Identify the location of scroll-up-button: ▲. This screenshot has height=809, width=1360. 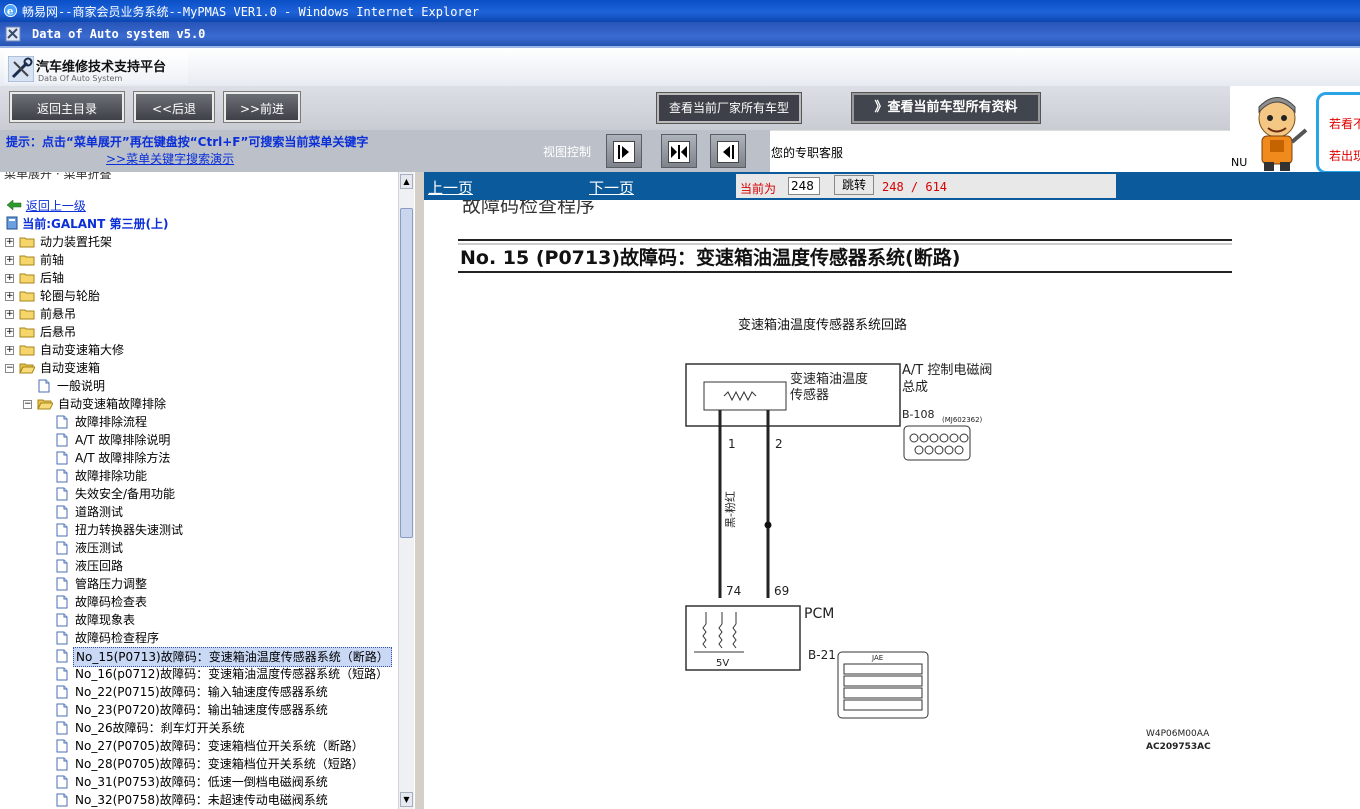
(406, 181).